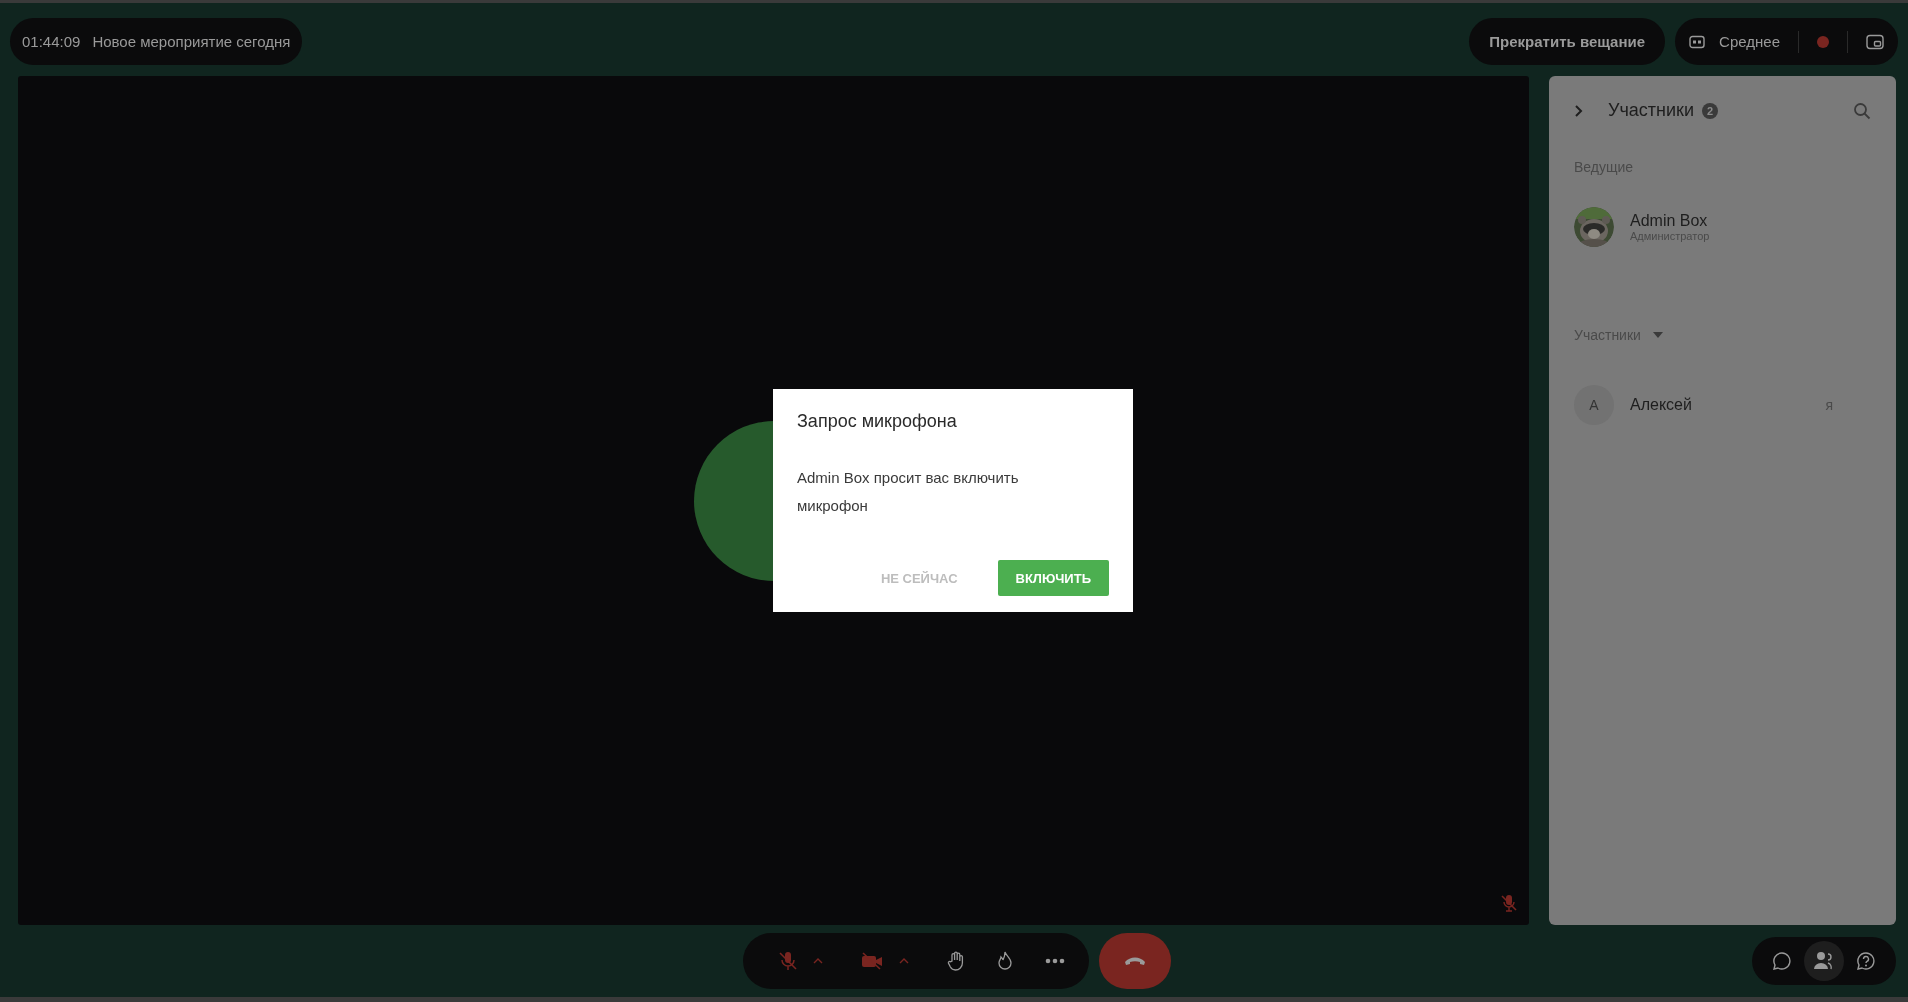  Describe the element at coordinates (1862, 110) in the screenshot. I see `search-icon` at that location.